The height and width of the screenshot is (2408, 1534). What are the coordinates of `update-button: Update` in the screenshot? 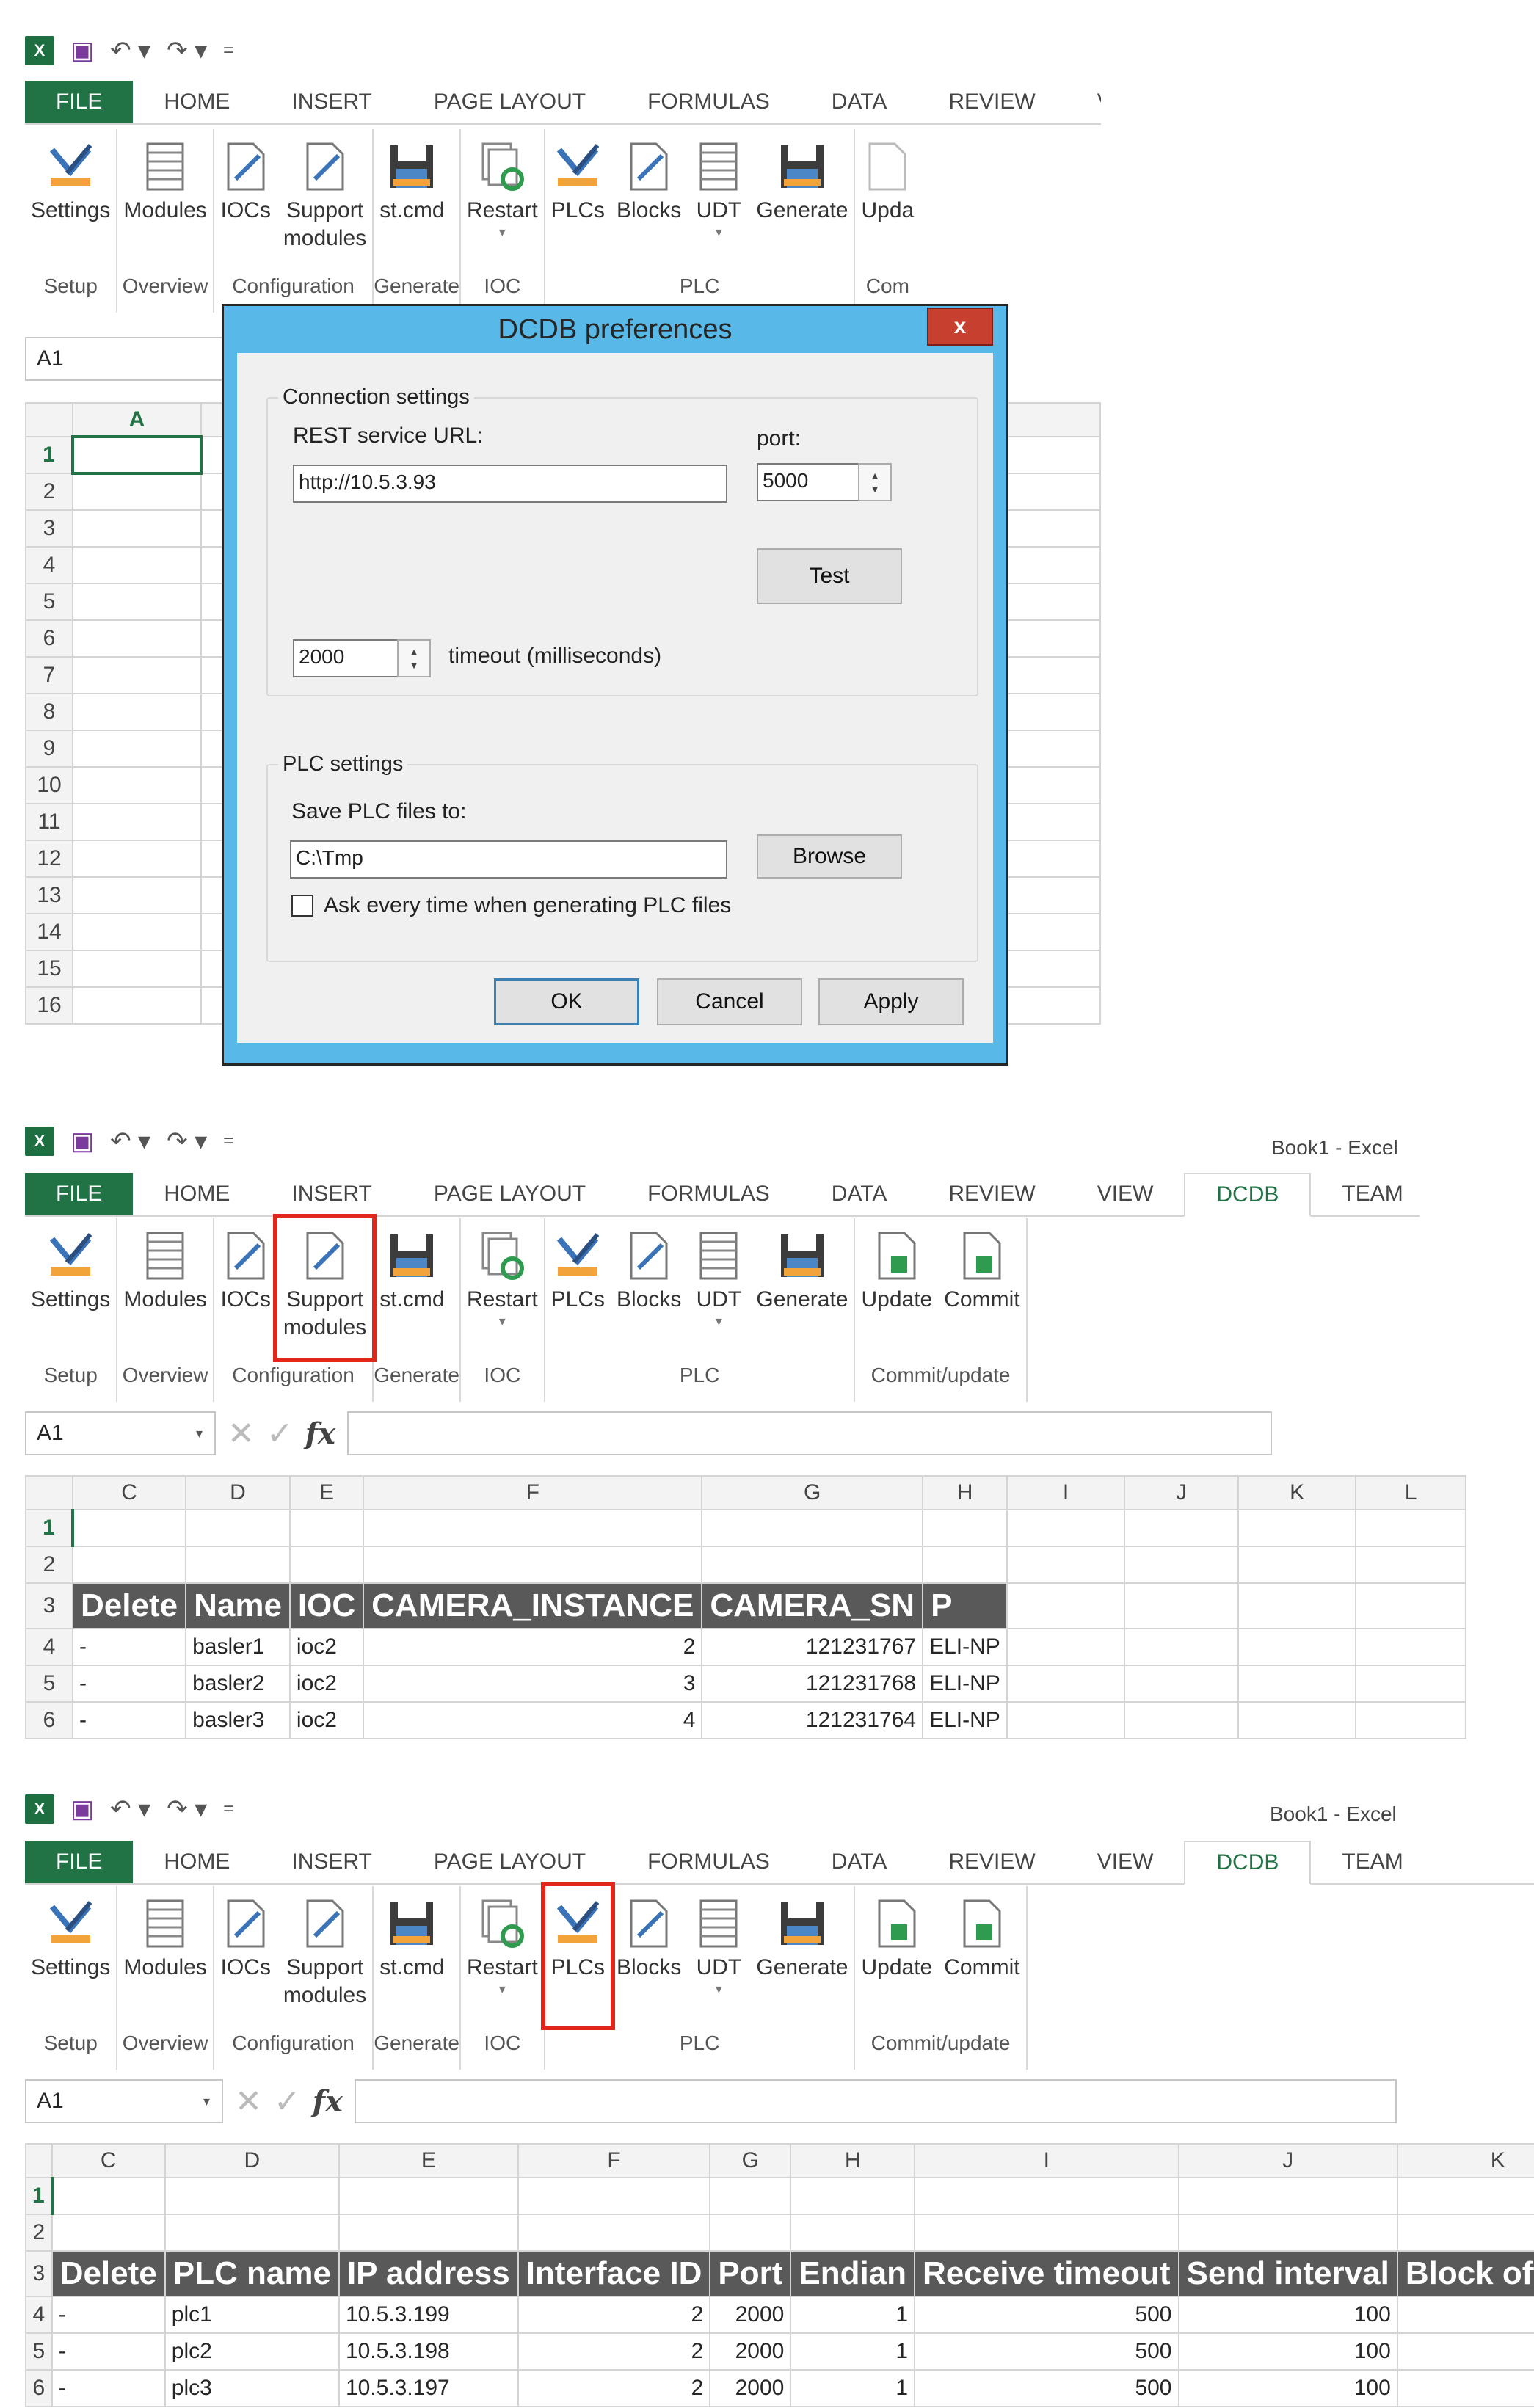 It's located at (896, 1288).